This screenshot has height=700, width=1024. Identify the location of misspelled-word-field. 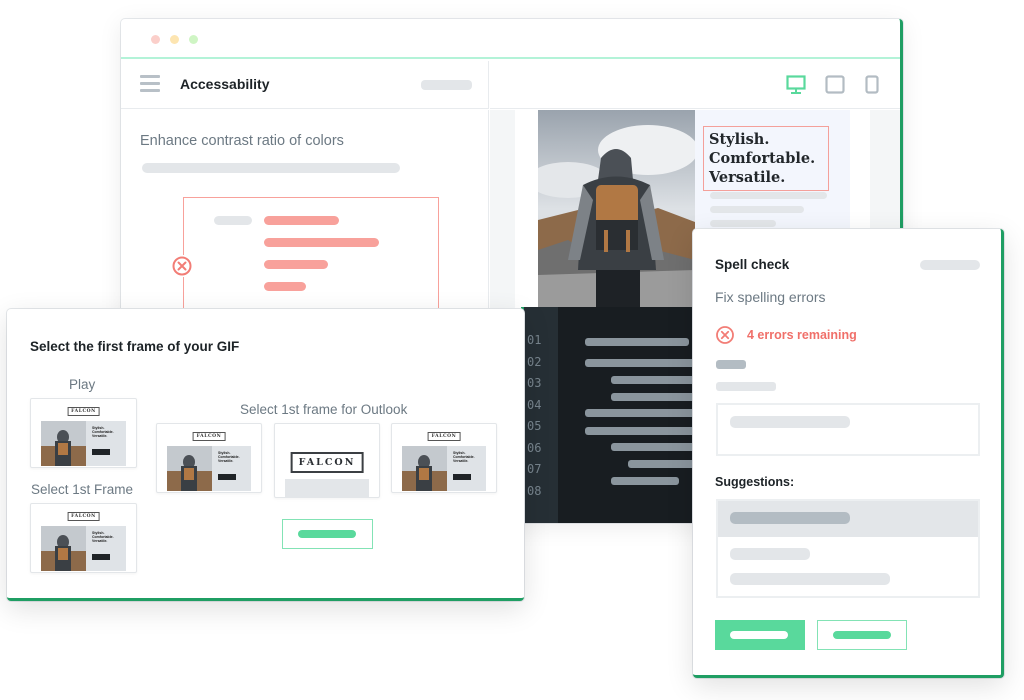
(848, 429).